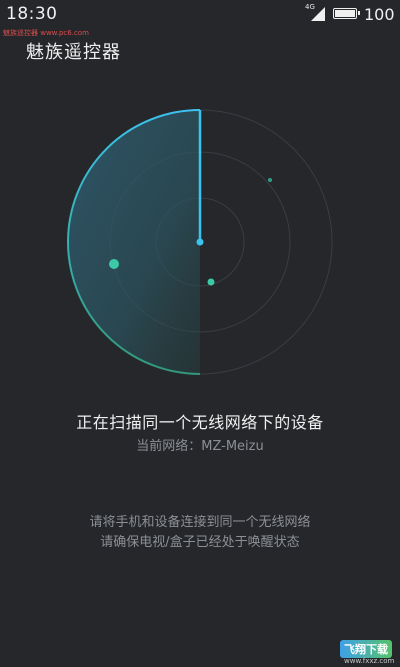 Image resolution: width=400 pixels, height=667 pixels. I want to click on watermark-url: www.fxxz.com, so click(369, 661).